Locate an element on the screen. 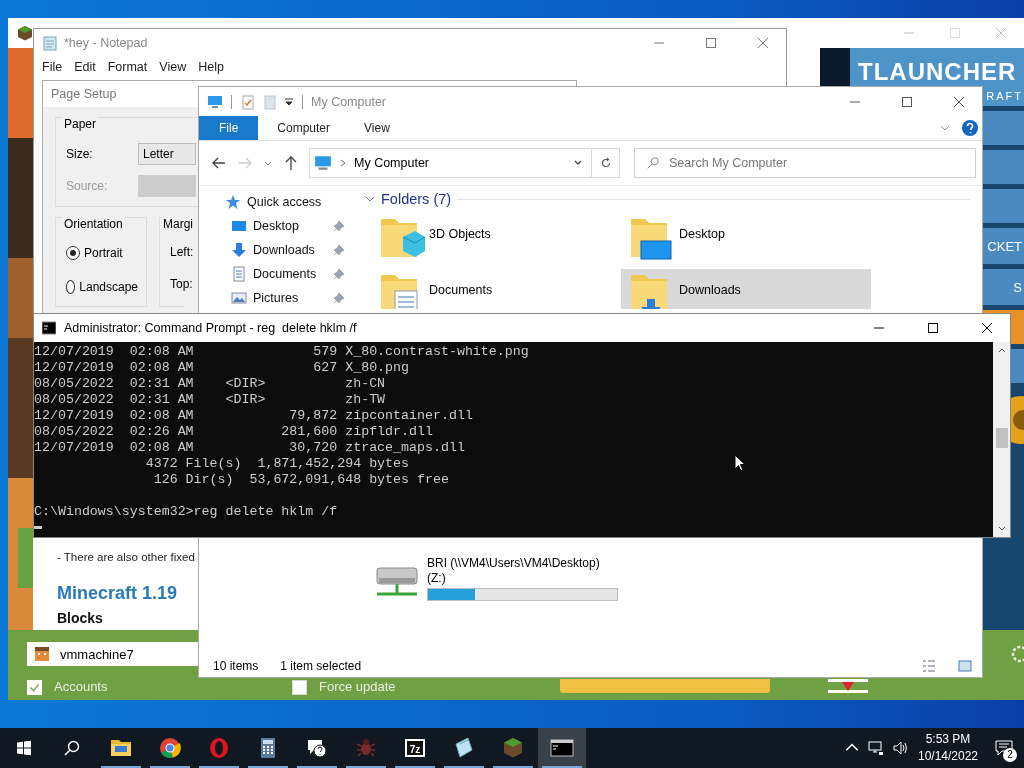 The width and height of the screenshot is (1024, 768). nav-item: Pictures is located at coordinates (287, 298).